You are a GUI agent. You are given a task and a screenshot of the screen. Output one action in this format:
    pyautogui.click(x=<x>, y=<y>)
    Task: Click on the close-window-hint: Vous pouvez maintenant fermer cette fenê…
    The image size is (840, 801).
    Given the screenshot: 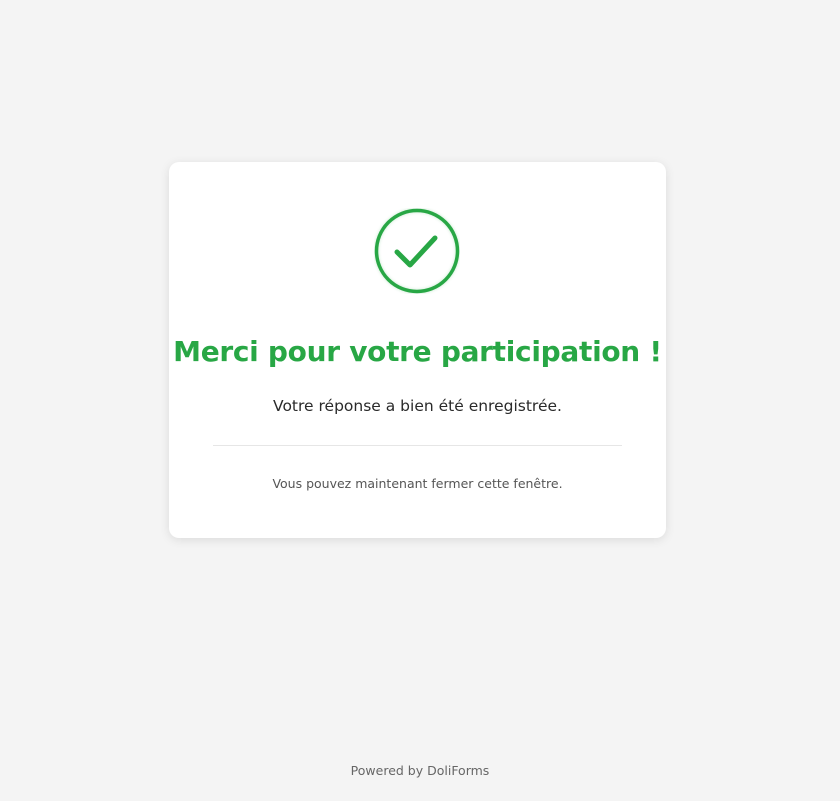 What is the action you would take?
    pyautogui.click(x=417, y=483)
    